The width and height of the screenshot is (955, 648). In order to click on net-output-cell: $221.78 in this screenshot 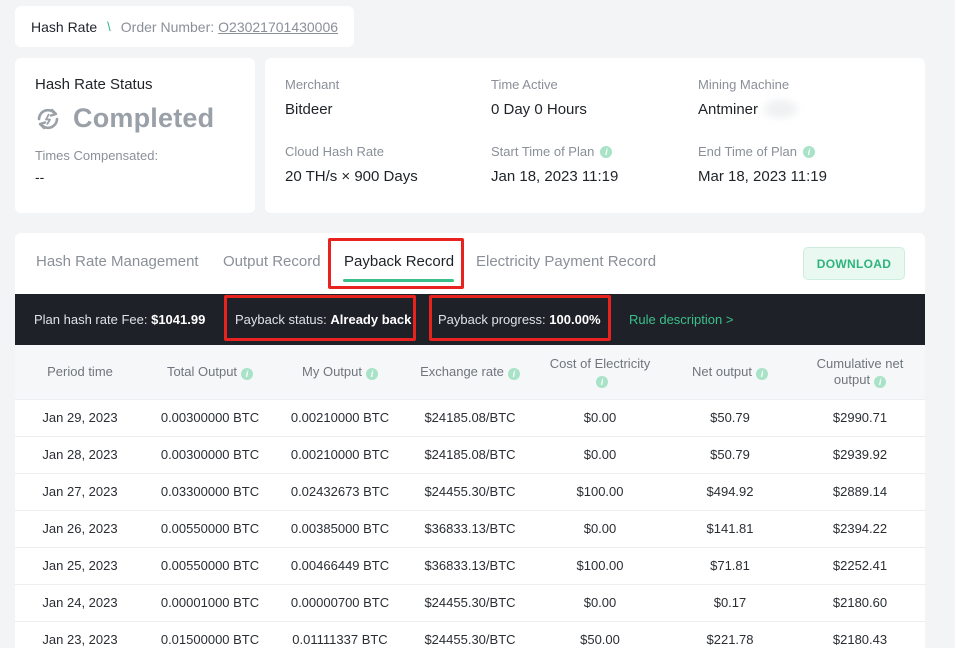, I will do `click(730, 634)`.